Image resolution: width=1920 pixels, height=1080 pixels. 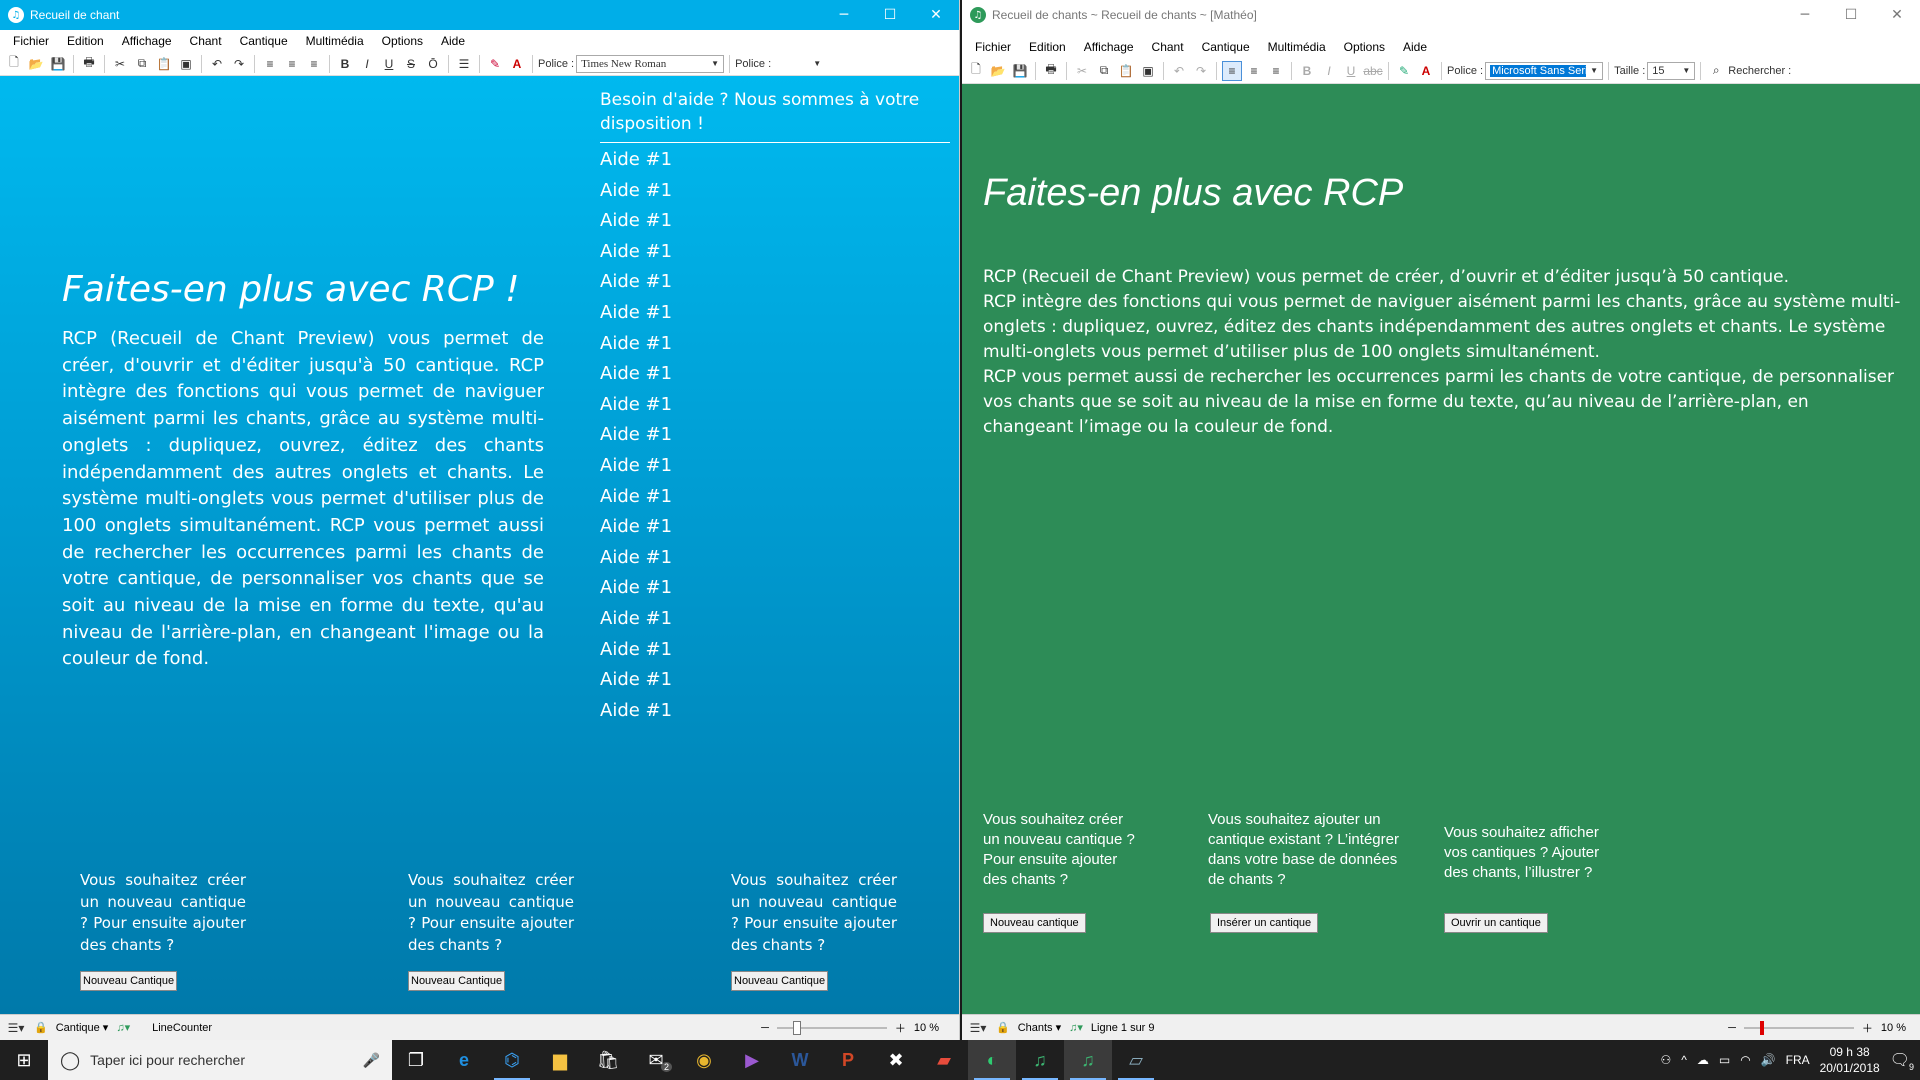 What do you see at coordinates (416, 1060) in the screenshot?
I see `task-view-icon: ❐` at bounding box center [416, 1060].